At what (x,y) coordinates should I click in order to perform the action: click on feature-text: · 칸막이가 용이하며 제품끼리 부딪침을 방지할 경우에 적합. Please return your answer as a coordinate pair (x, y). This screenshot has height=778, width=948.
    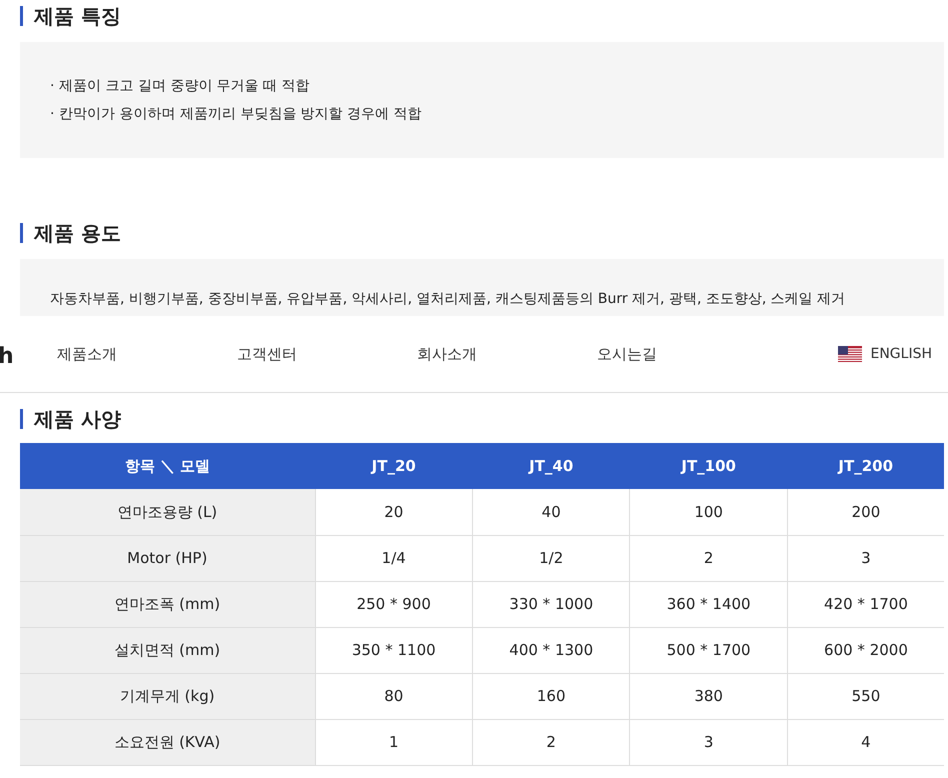
    Looking at the image, I should click on (236, 114).